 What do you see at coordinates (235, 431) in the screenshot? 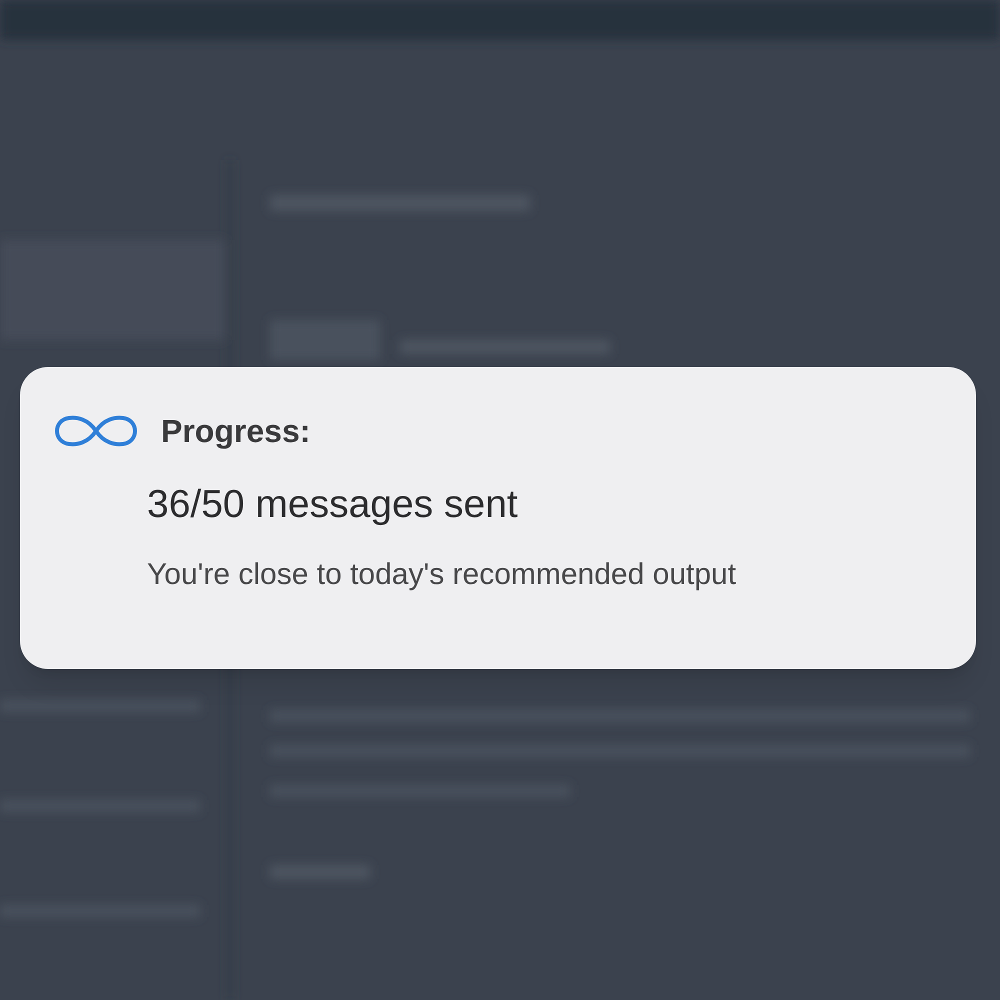
I see `notification-title: Progress:` at bounding box center [235, 431].